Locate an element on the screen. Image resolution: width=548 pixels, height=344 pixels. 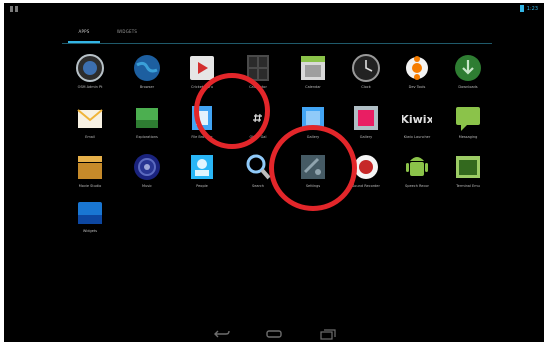
app-launcher-item: Music is located at coordinates (147, 177).